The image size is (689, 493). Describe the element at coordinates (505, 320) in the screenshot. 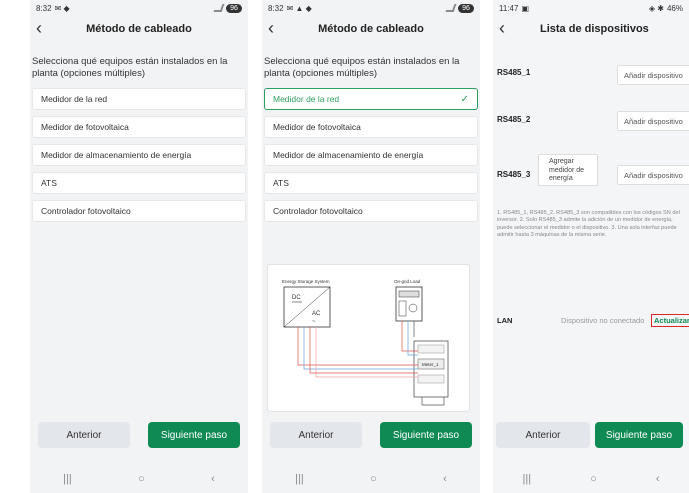

I see `lan-label: LAN` at that location.